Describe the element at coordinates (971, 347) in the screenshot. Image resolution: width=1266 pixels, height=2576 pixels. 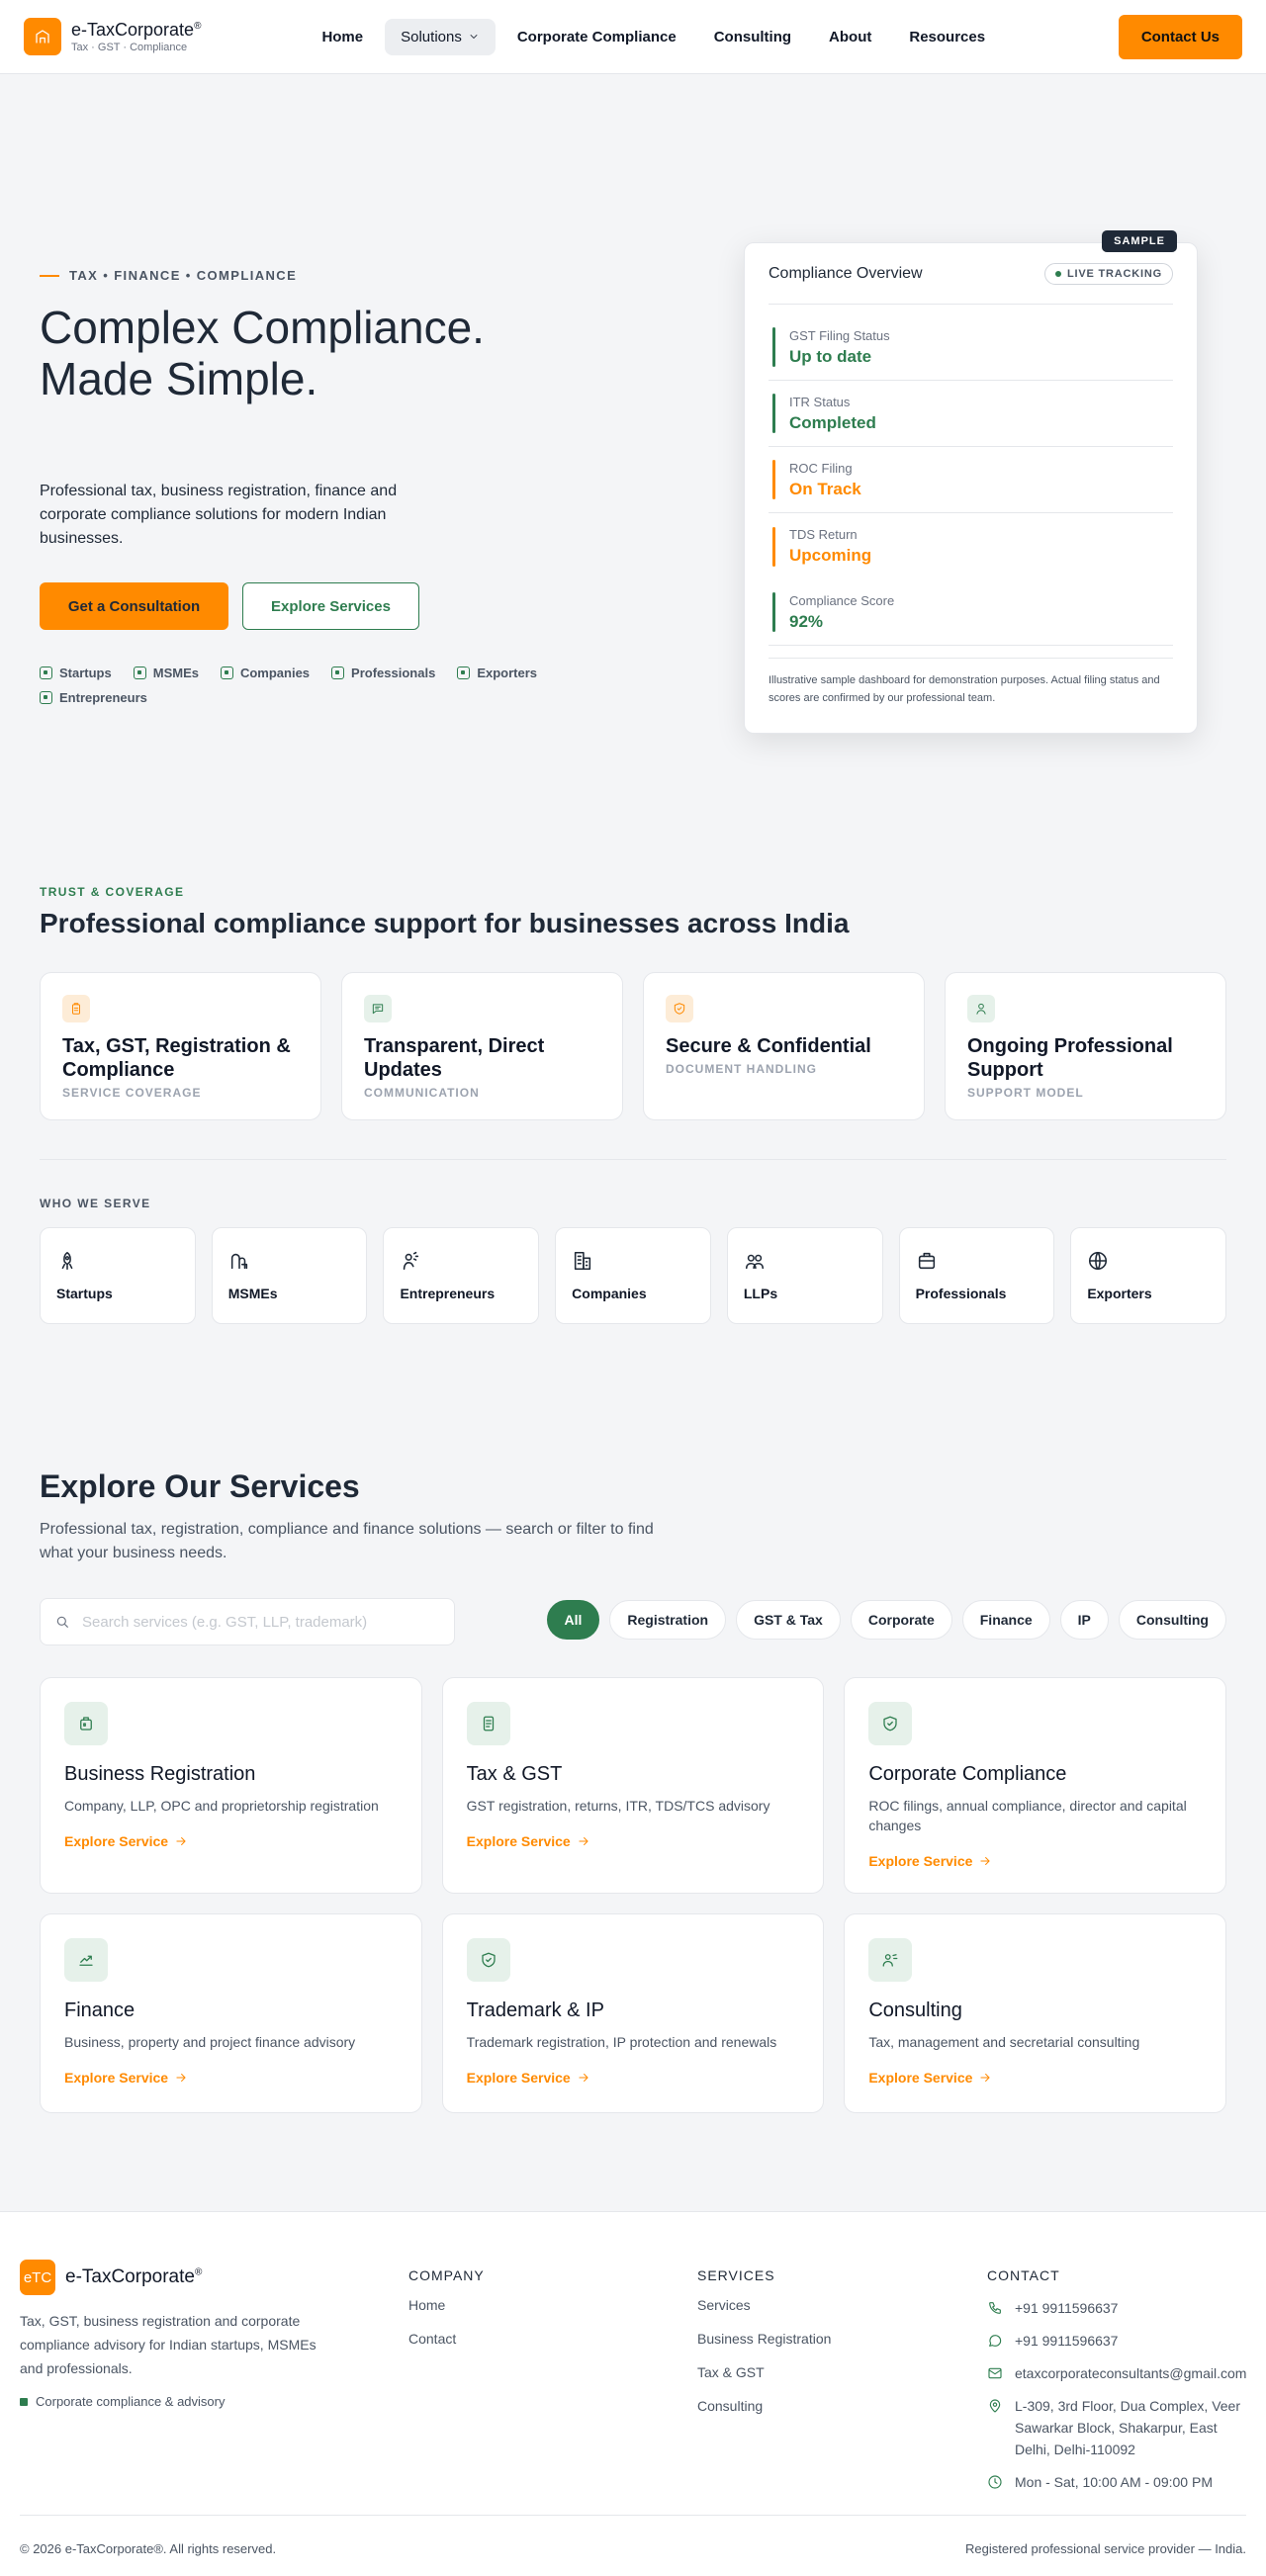
I see `status-row-gst: GST Filing Status Up to date` at that location.